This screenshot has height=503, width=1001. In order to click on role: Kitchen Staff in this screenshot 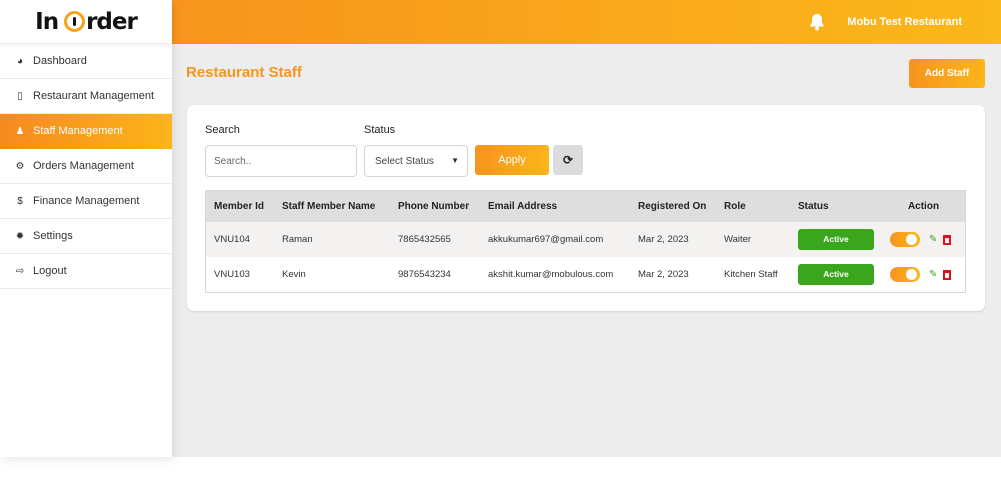, I will do `click(751, 274)`.